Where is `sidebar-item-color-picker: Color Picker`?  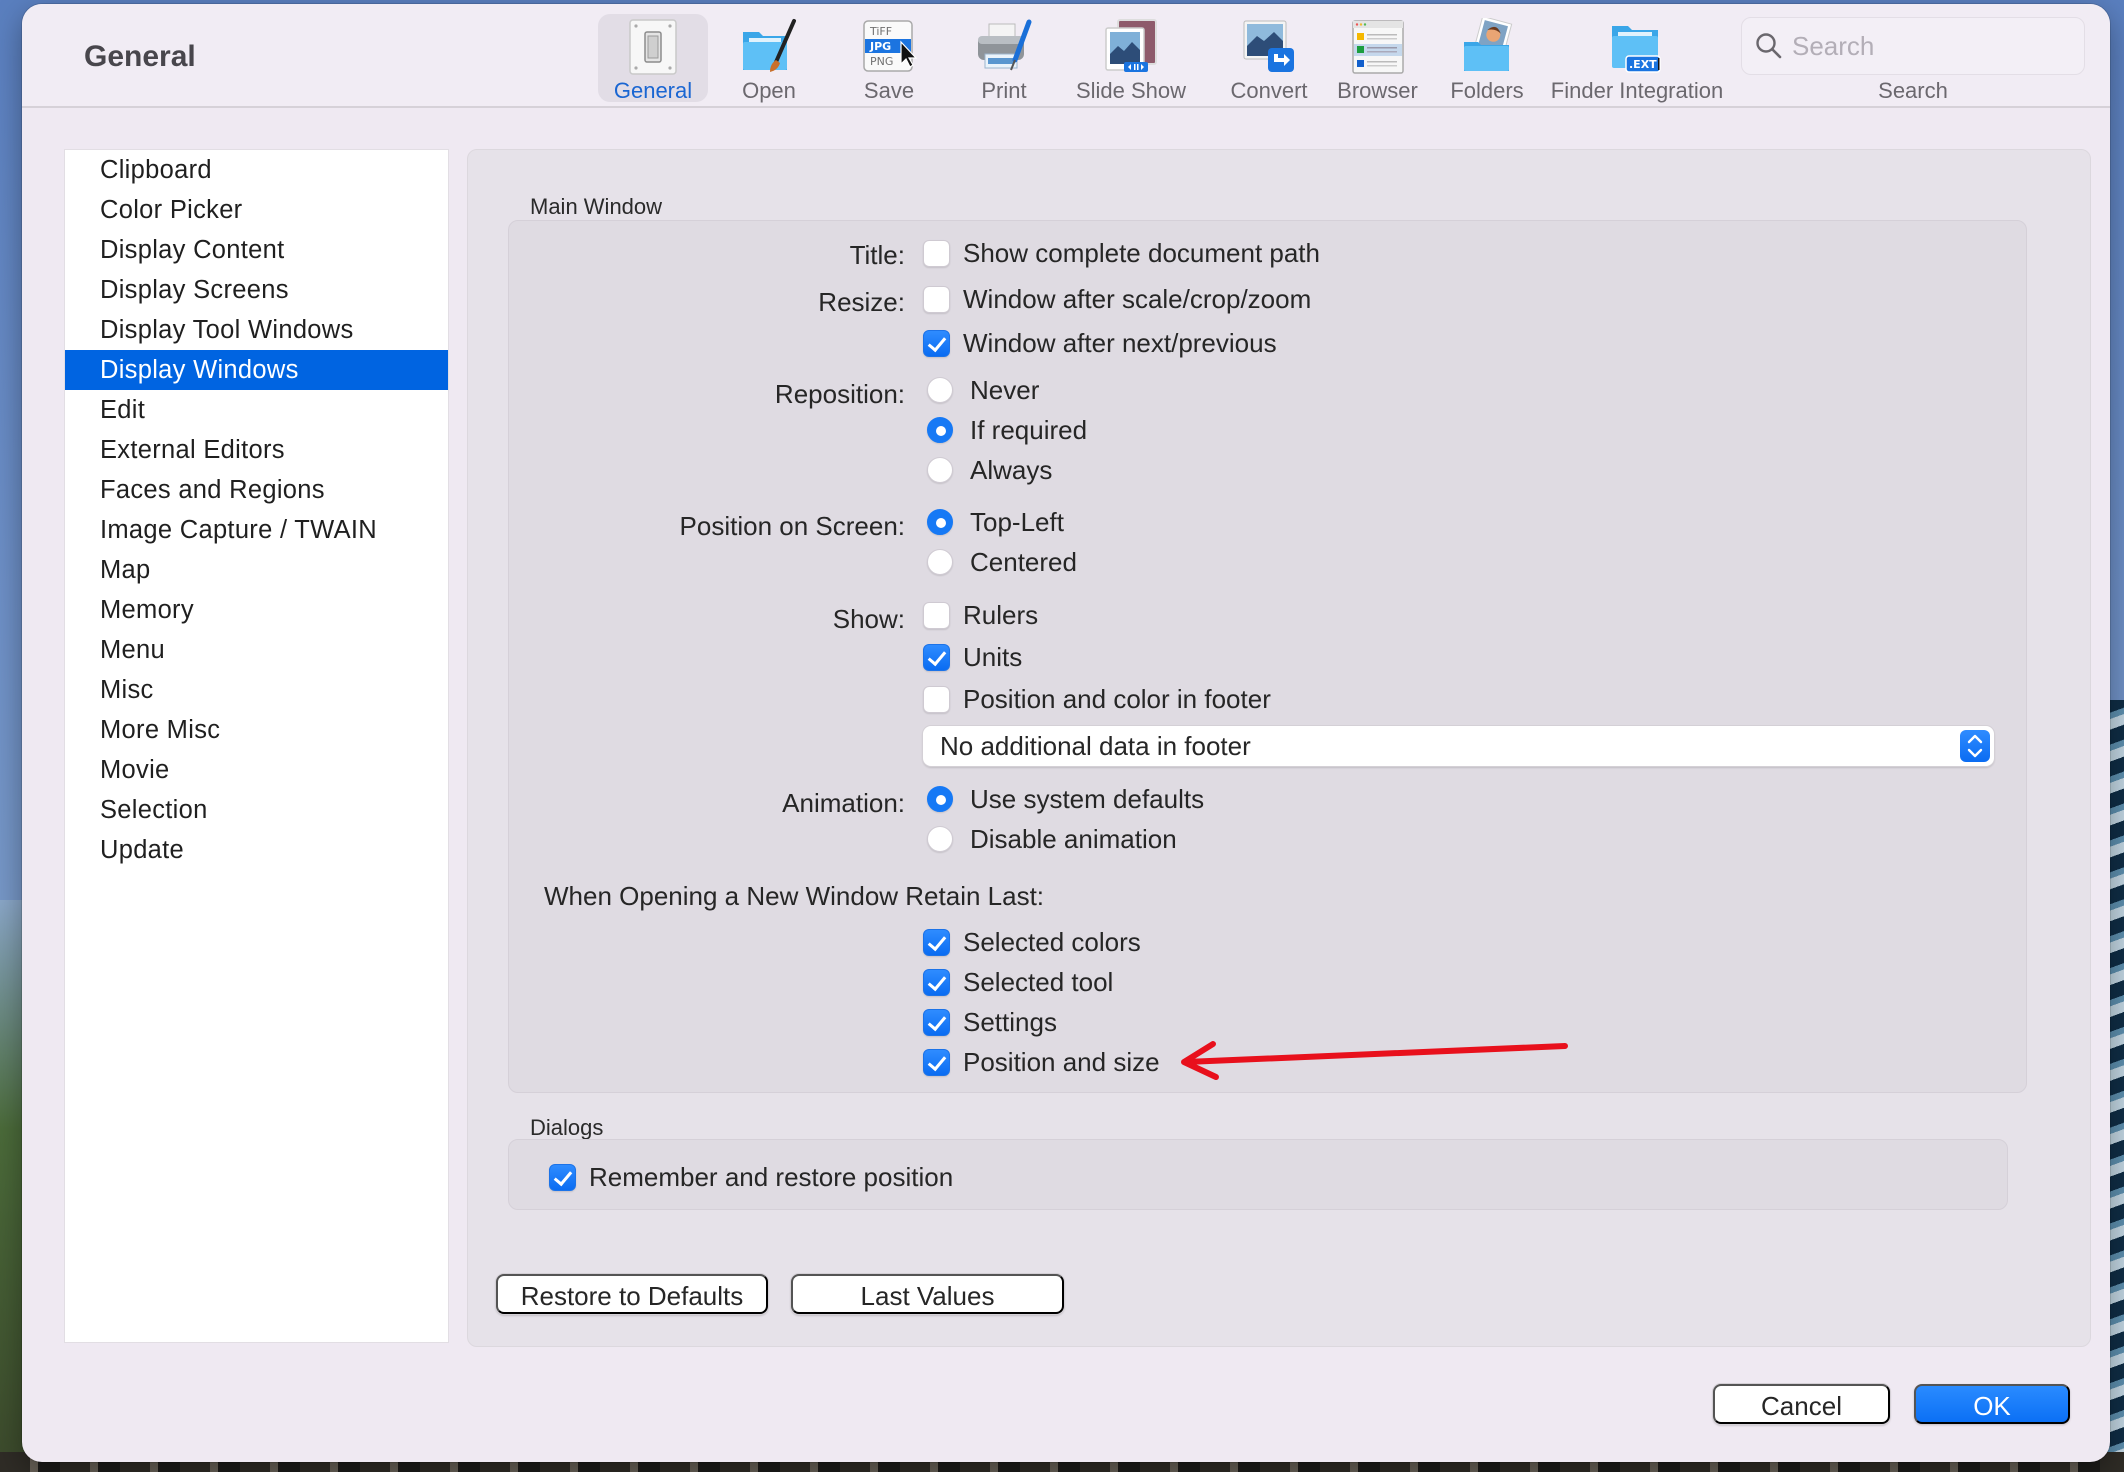 sidebar-item-color-picker: Color Picker is located at coordinates (256, 210).